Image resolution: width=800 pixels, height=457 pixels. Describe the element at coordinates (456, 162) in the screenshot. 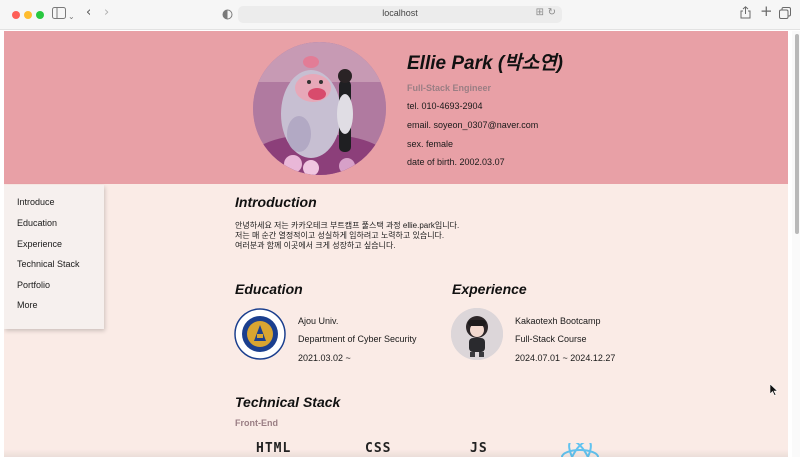

I see `profile-birth: date of birth. 2002.03.07` at that location.